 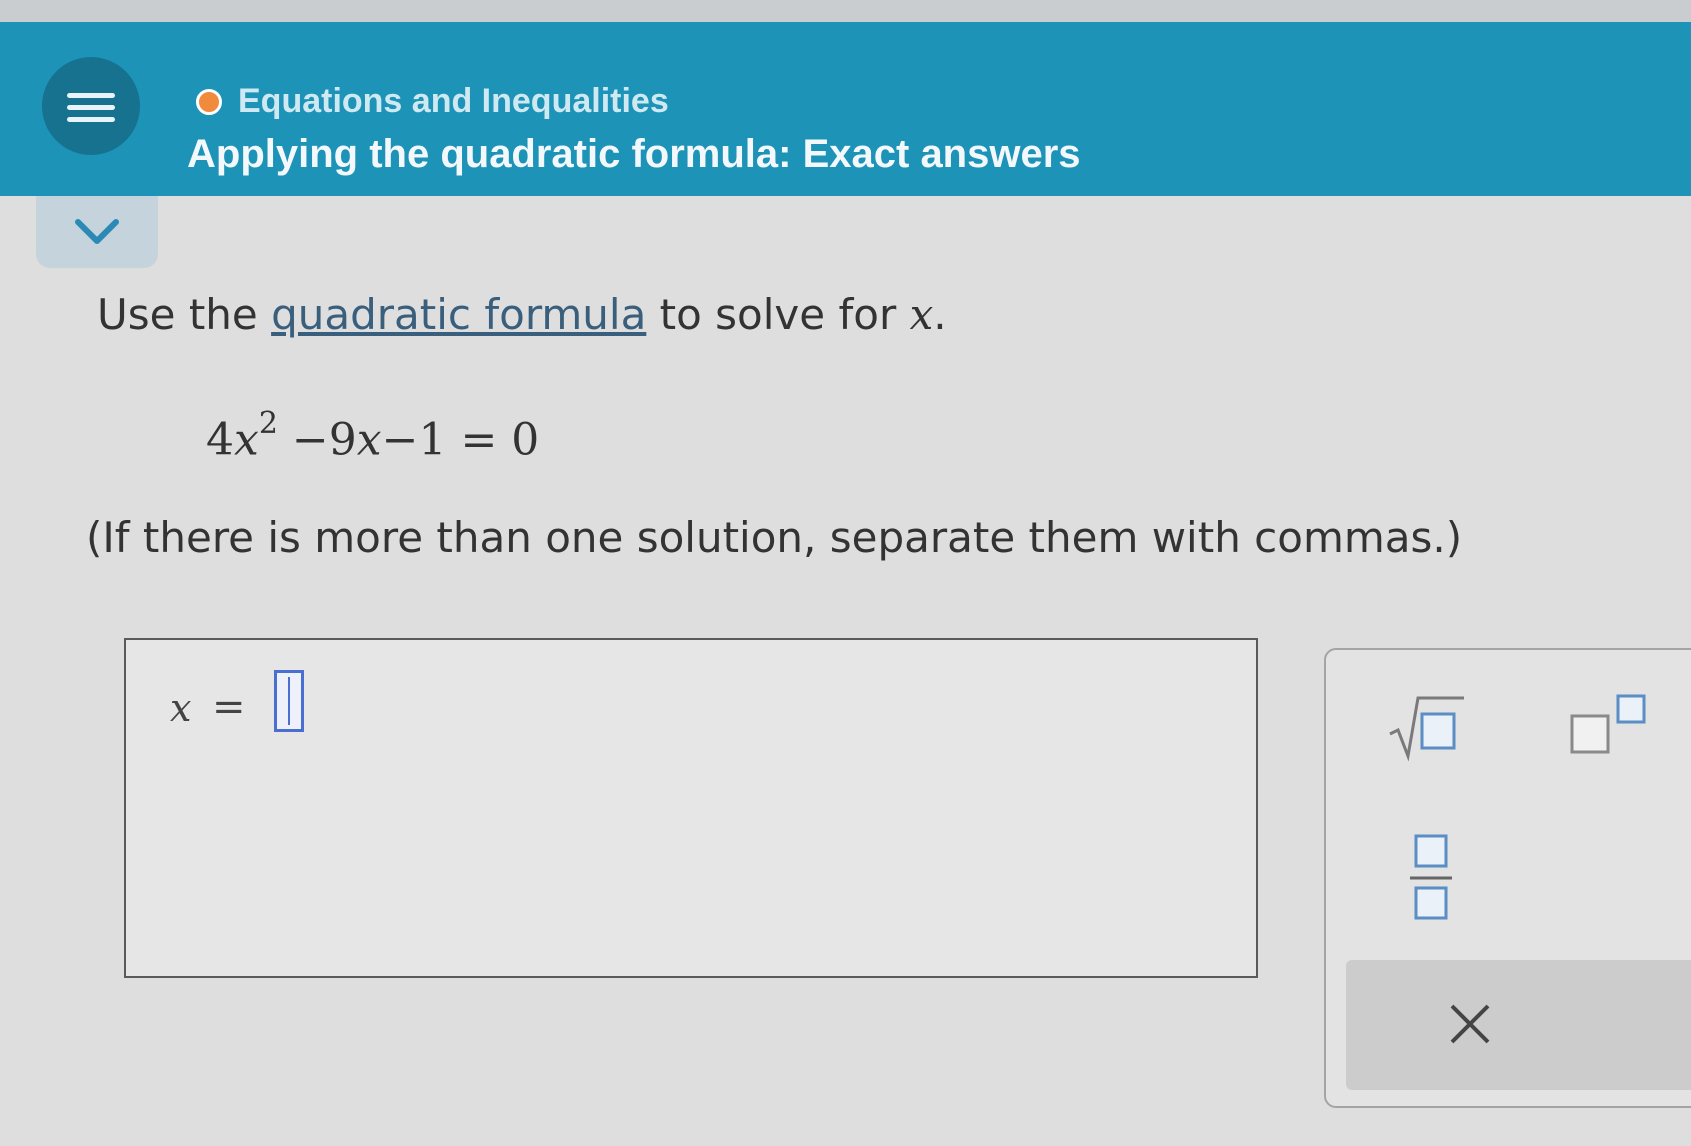 I want to click on equation-coefficient: 4, so click(x=220, y=440).